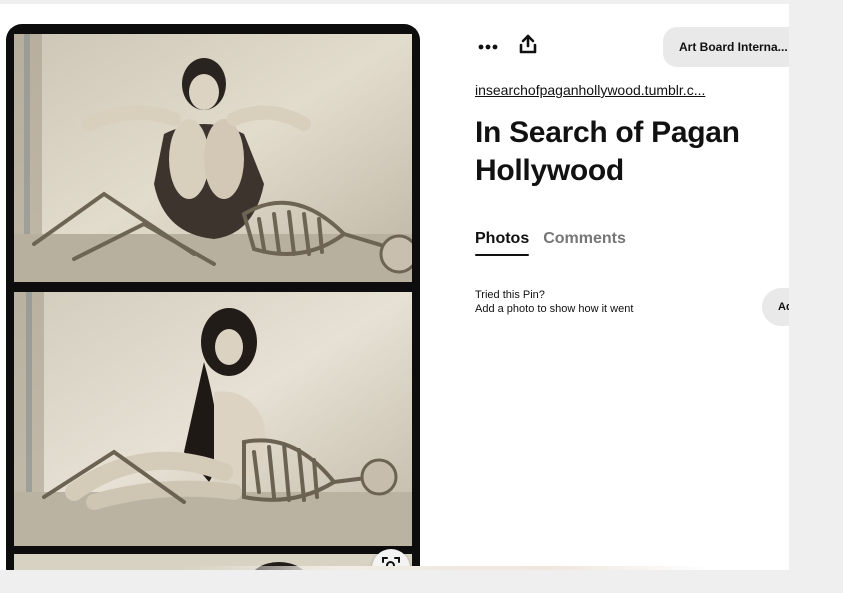 The width and height of the screenshot is (843, 593). Describe the element at coordinates (816, 296) in the screenshot. I see `page-gutter` at that location.